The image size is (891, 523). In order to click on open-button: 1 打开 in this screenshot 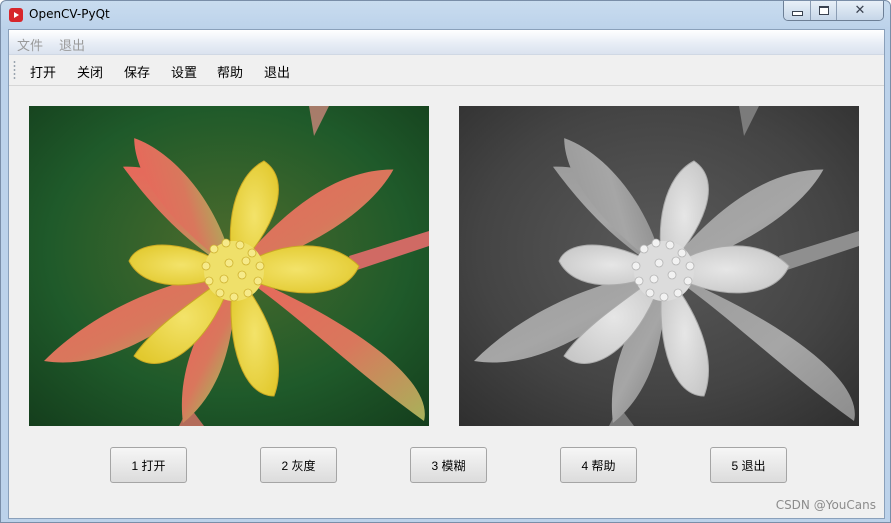, I will do `click(148, 465)`.